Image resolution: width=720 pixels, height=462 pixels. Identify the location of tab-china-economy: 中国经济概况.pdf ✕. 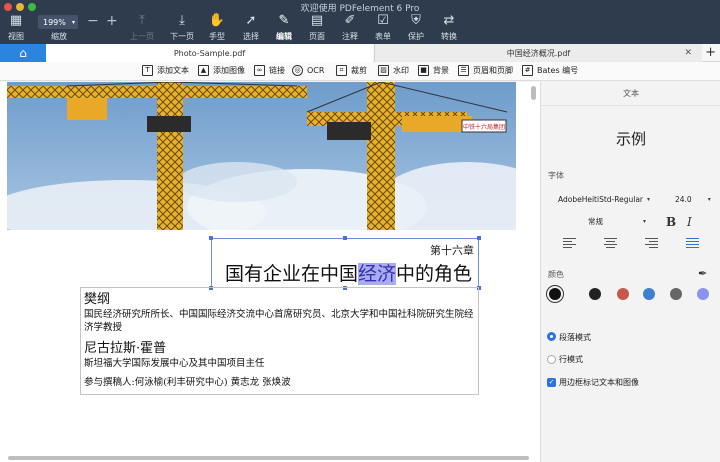
(538, 53).